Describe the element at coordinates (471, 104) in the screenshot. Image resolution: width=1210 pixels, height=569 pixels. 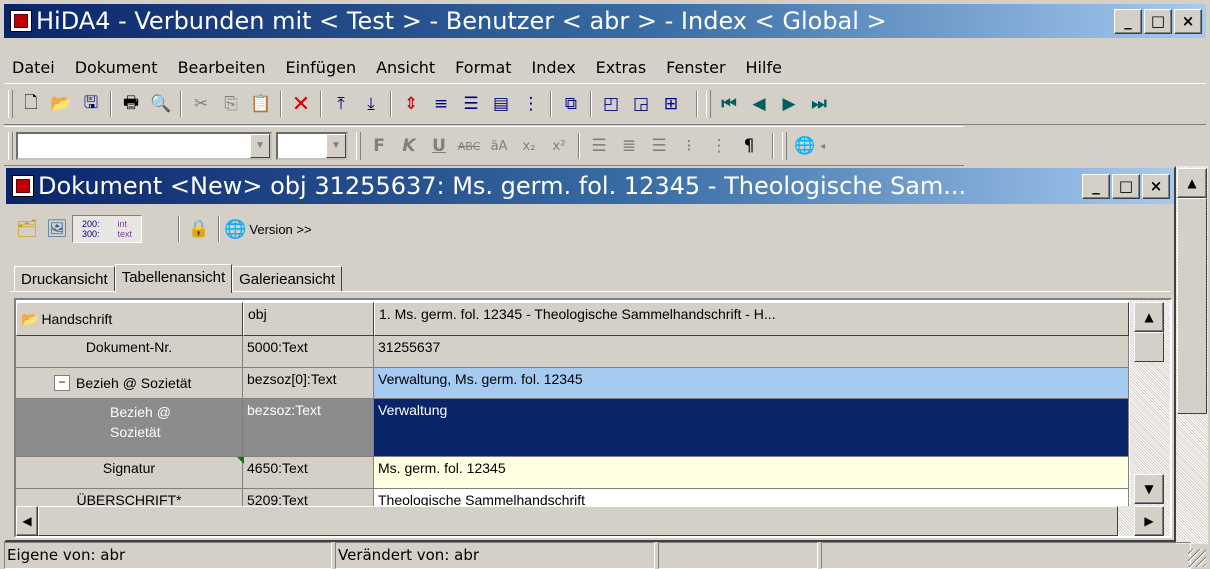
I see `list-icon: ☰` at that location.